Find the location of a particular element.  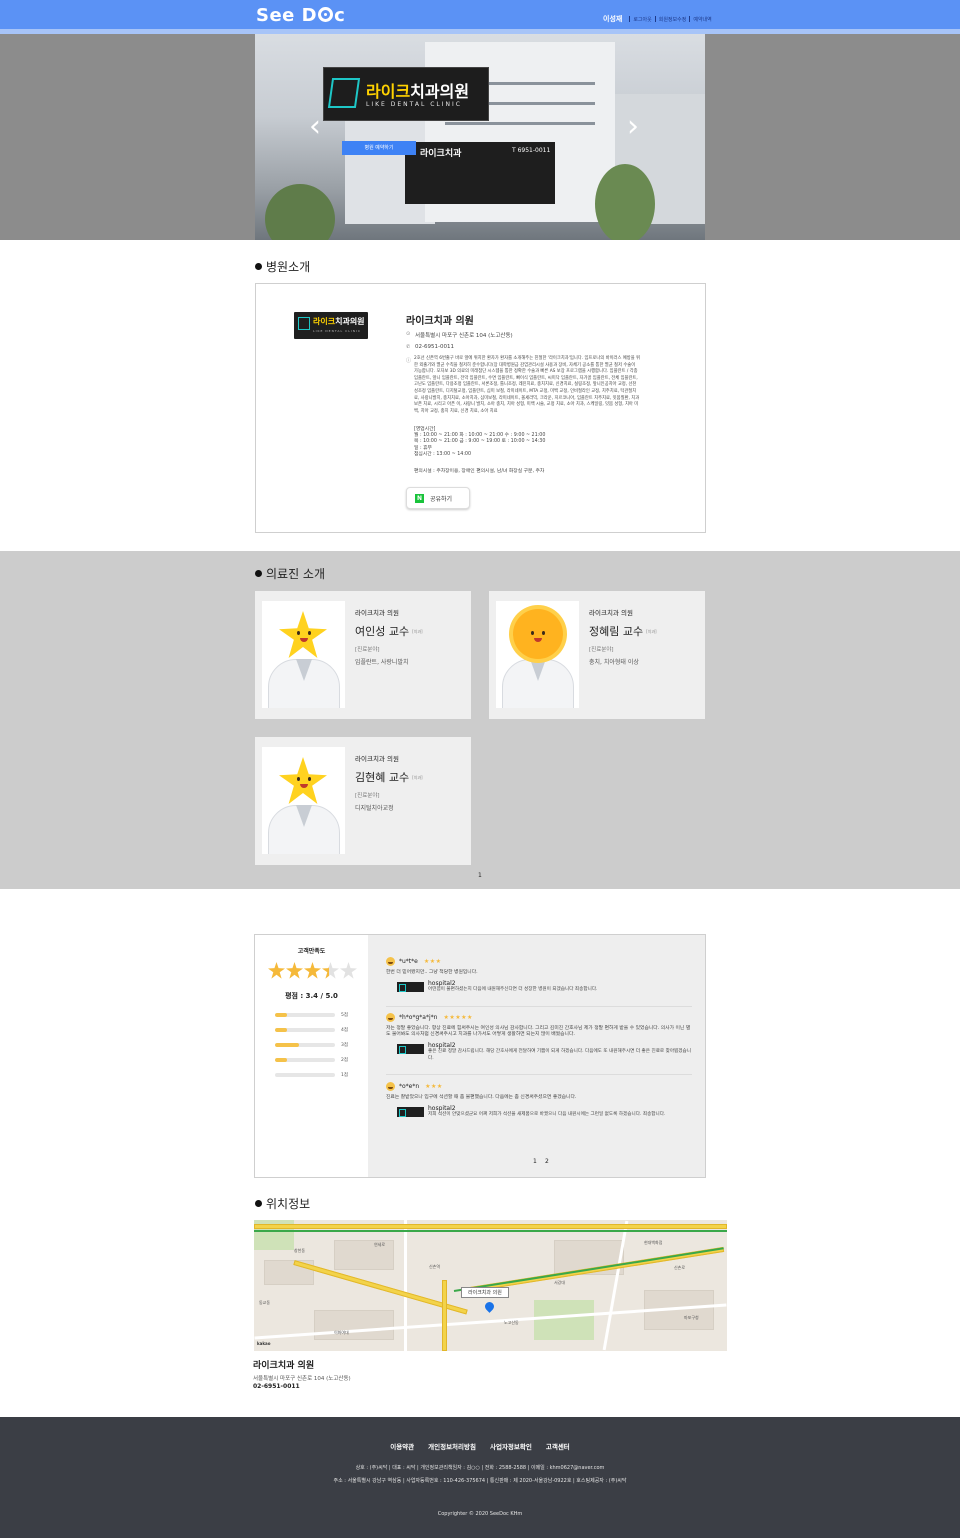

location-address: 서울특별시 마포구 신촌로 104 (노고산동) is located at coordinates (302, 1379).